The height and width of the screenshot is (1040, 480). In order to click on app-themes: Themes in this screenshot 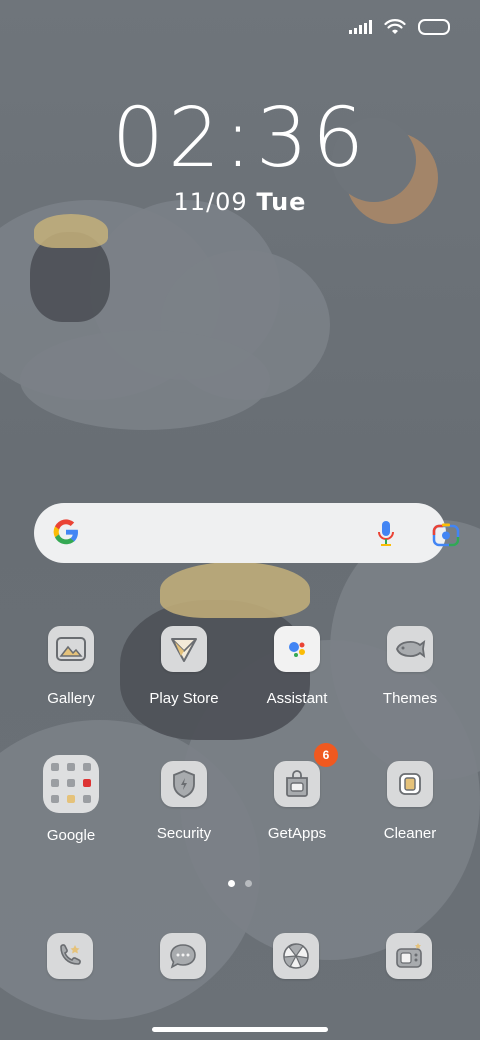, I will do `click(410, 666)`.